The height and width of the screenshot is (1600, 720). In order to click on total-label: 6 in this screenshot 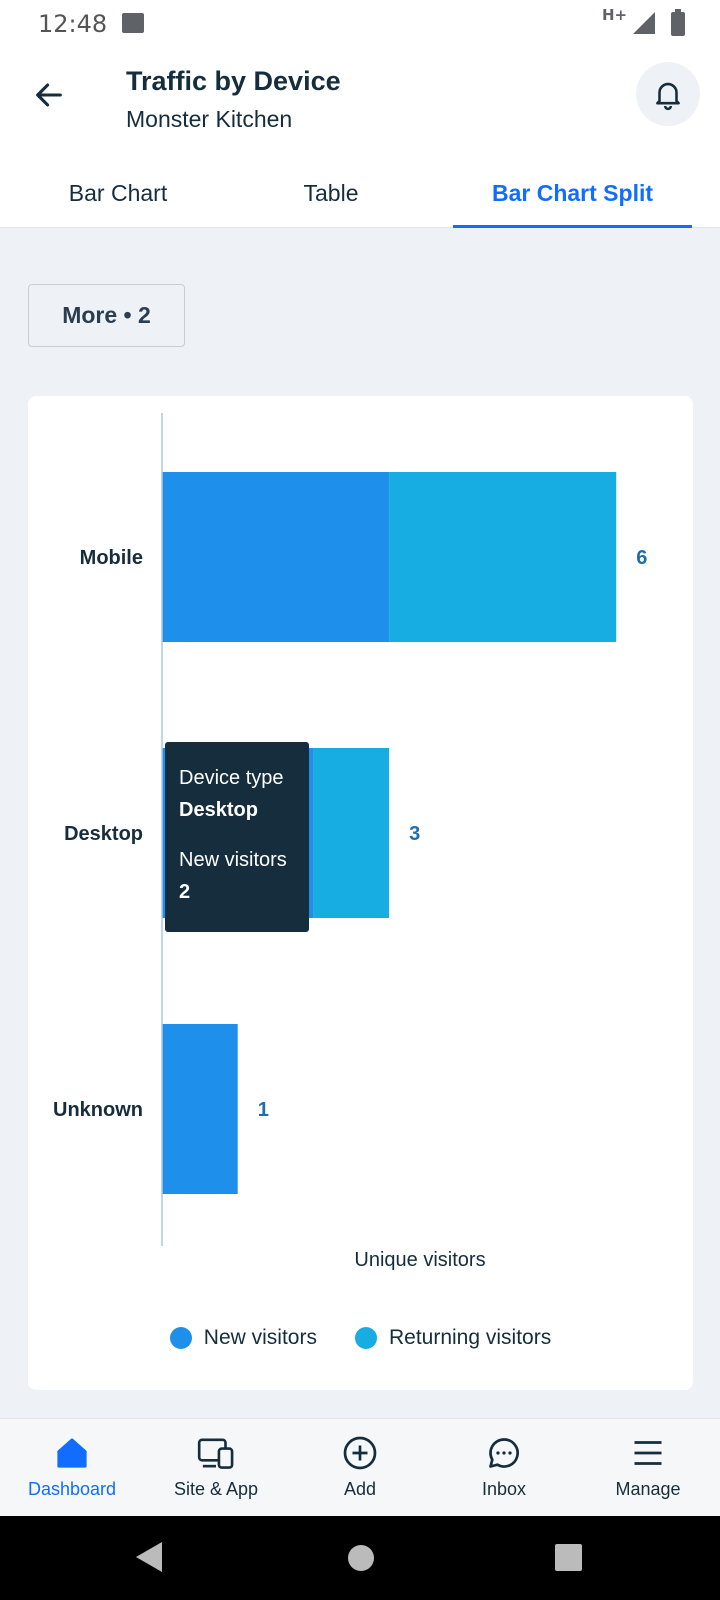, I will do `click(641, 558)`.